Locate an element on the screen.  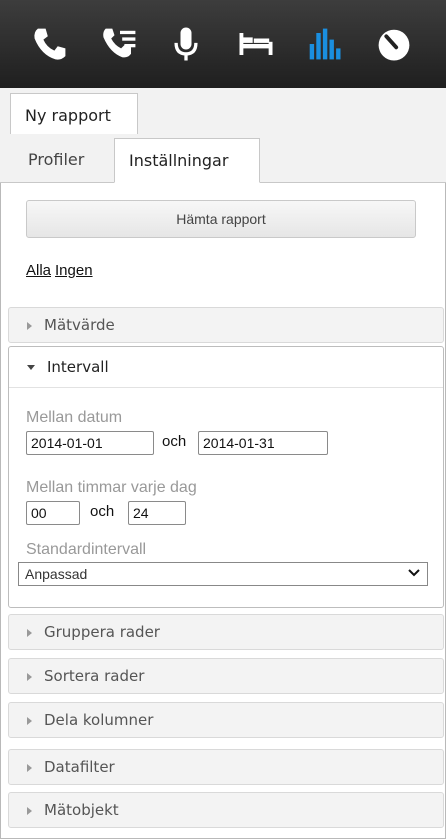
hours-and-label: och is located at coordinates (102, 511).